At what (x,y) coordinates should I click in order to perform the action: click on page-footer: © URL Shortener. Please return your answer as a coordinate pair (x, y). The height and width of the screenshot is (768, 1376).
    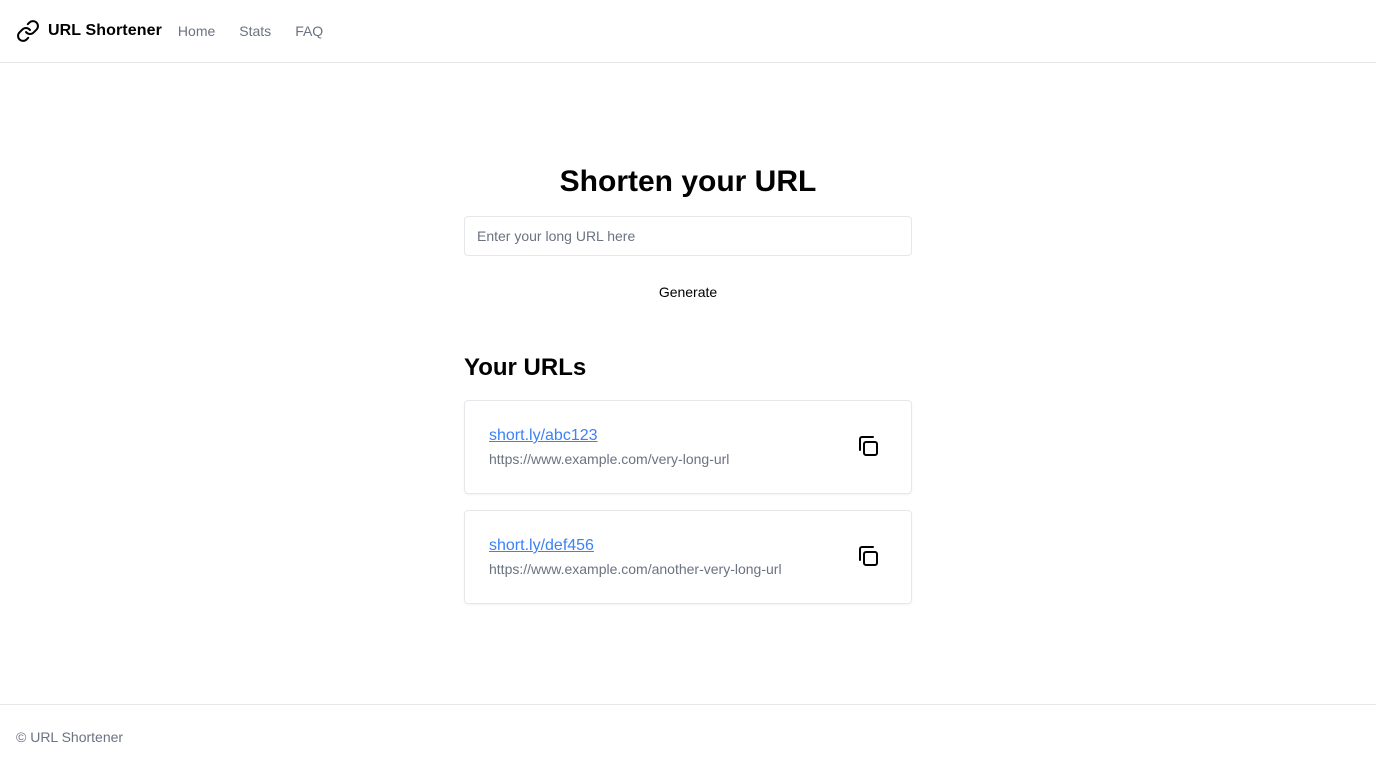
    Looking at the image, I should click on (688, 736).